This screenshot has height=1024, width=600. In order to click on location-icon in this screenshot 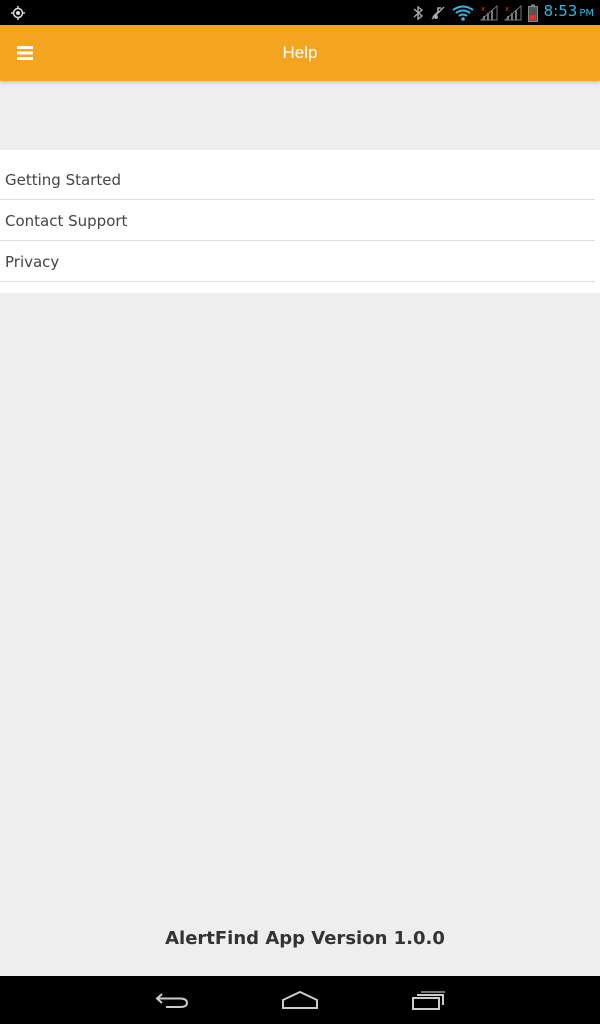, I will do `click(18, 13)`.